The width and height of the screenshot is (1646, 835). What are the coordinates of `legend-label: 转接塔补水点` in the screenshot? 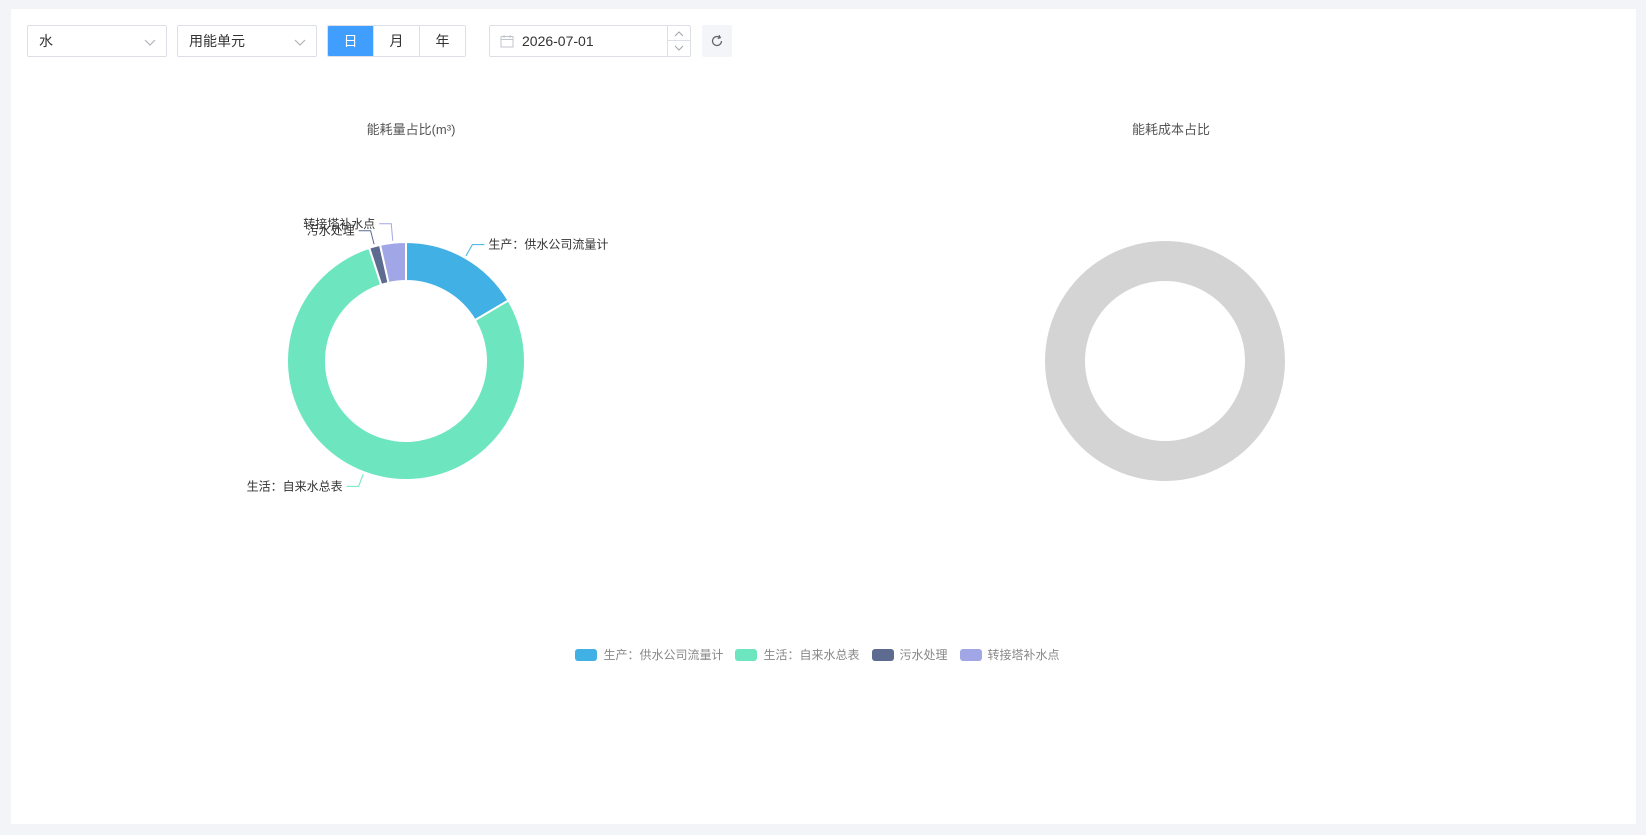 It's located at (1023, 655).